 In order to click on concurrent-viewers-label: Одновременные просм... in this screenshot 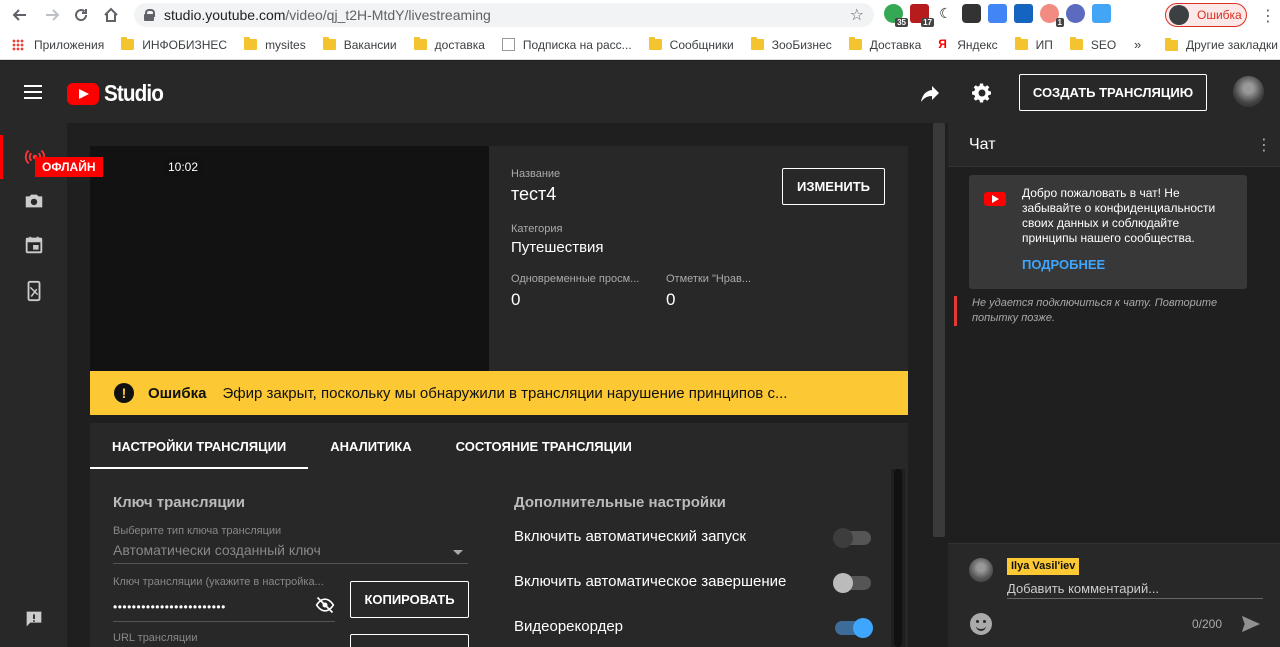, I will do `click(575, 279)`.